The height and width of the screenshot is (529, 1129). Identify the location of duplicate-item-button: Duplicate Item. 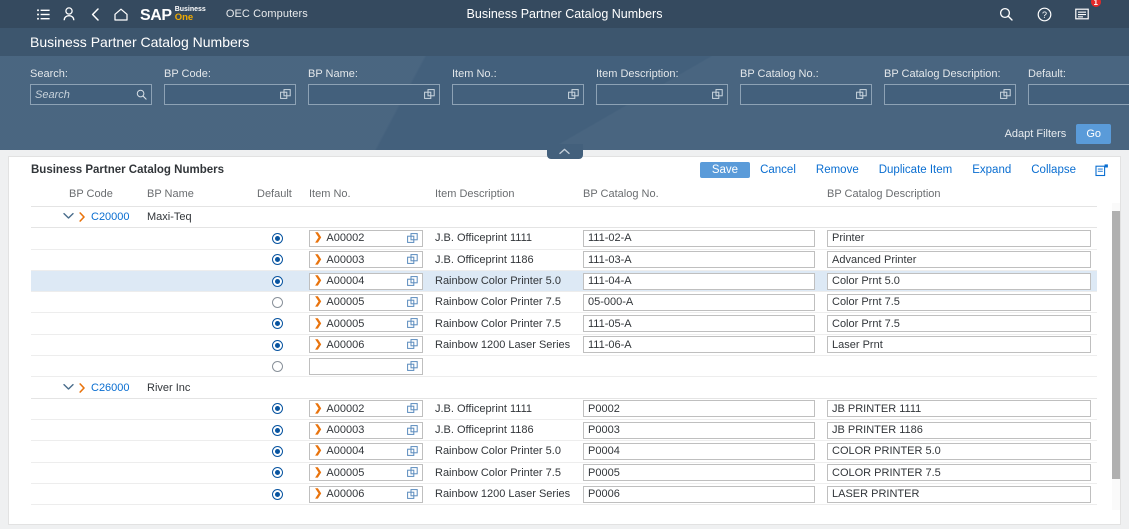
(916, 170).